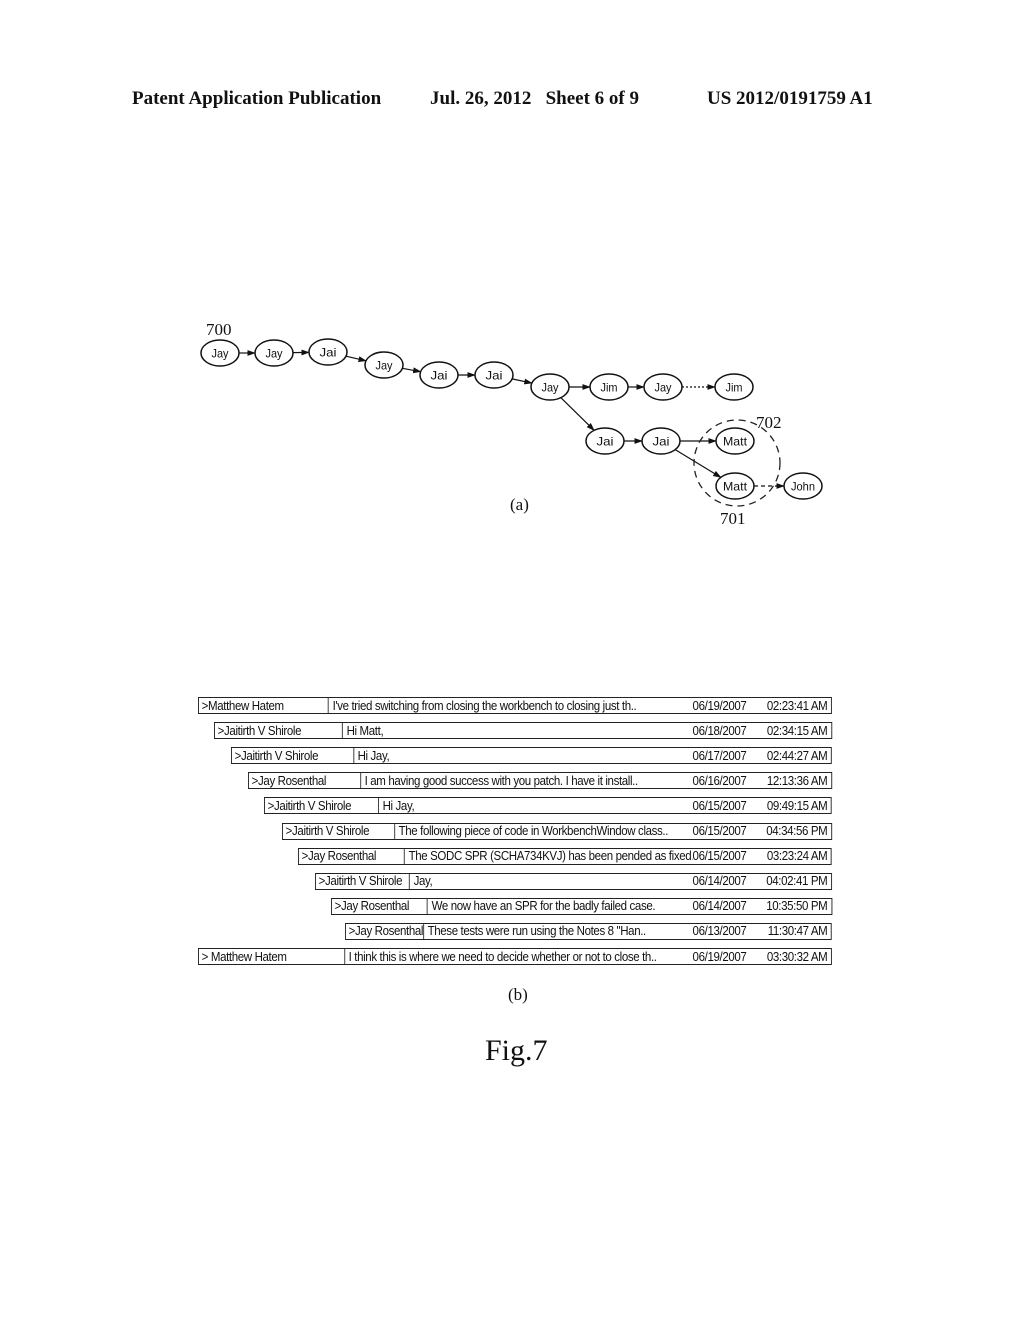  I want to click on figure-title: Fig.7, so click(516, 1050).